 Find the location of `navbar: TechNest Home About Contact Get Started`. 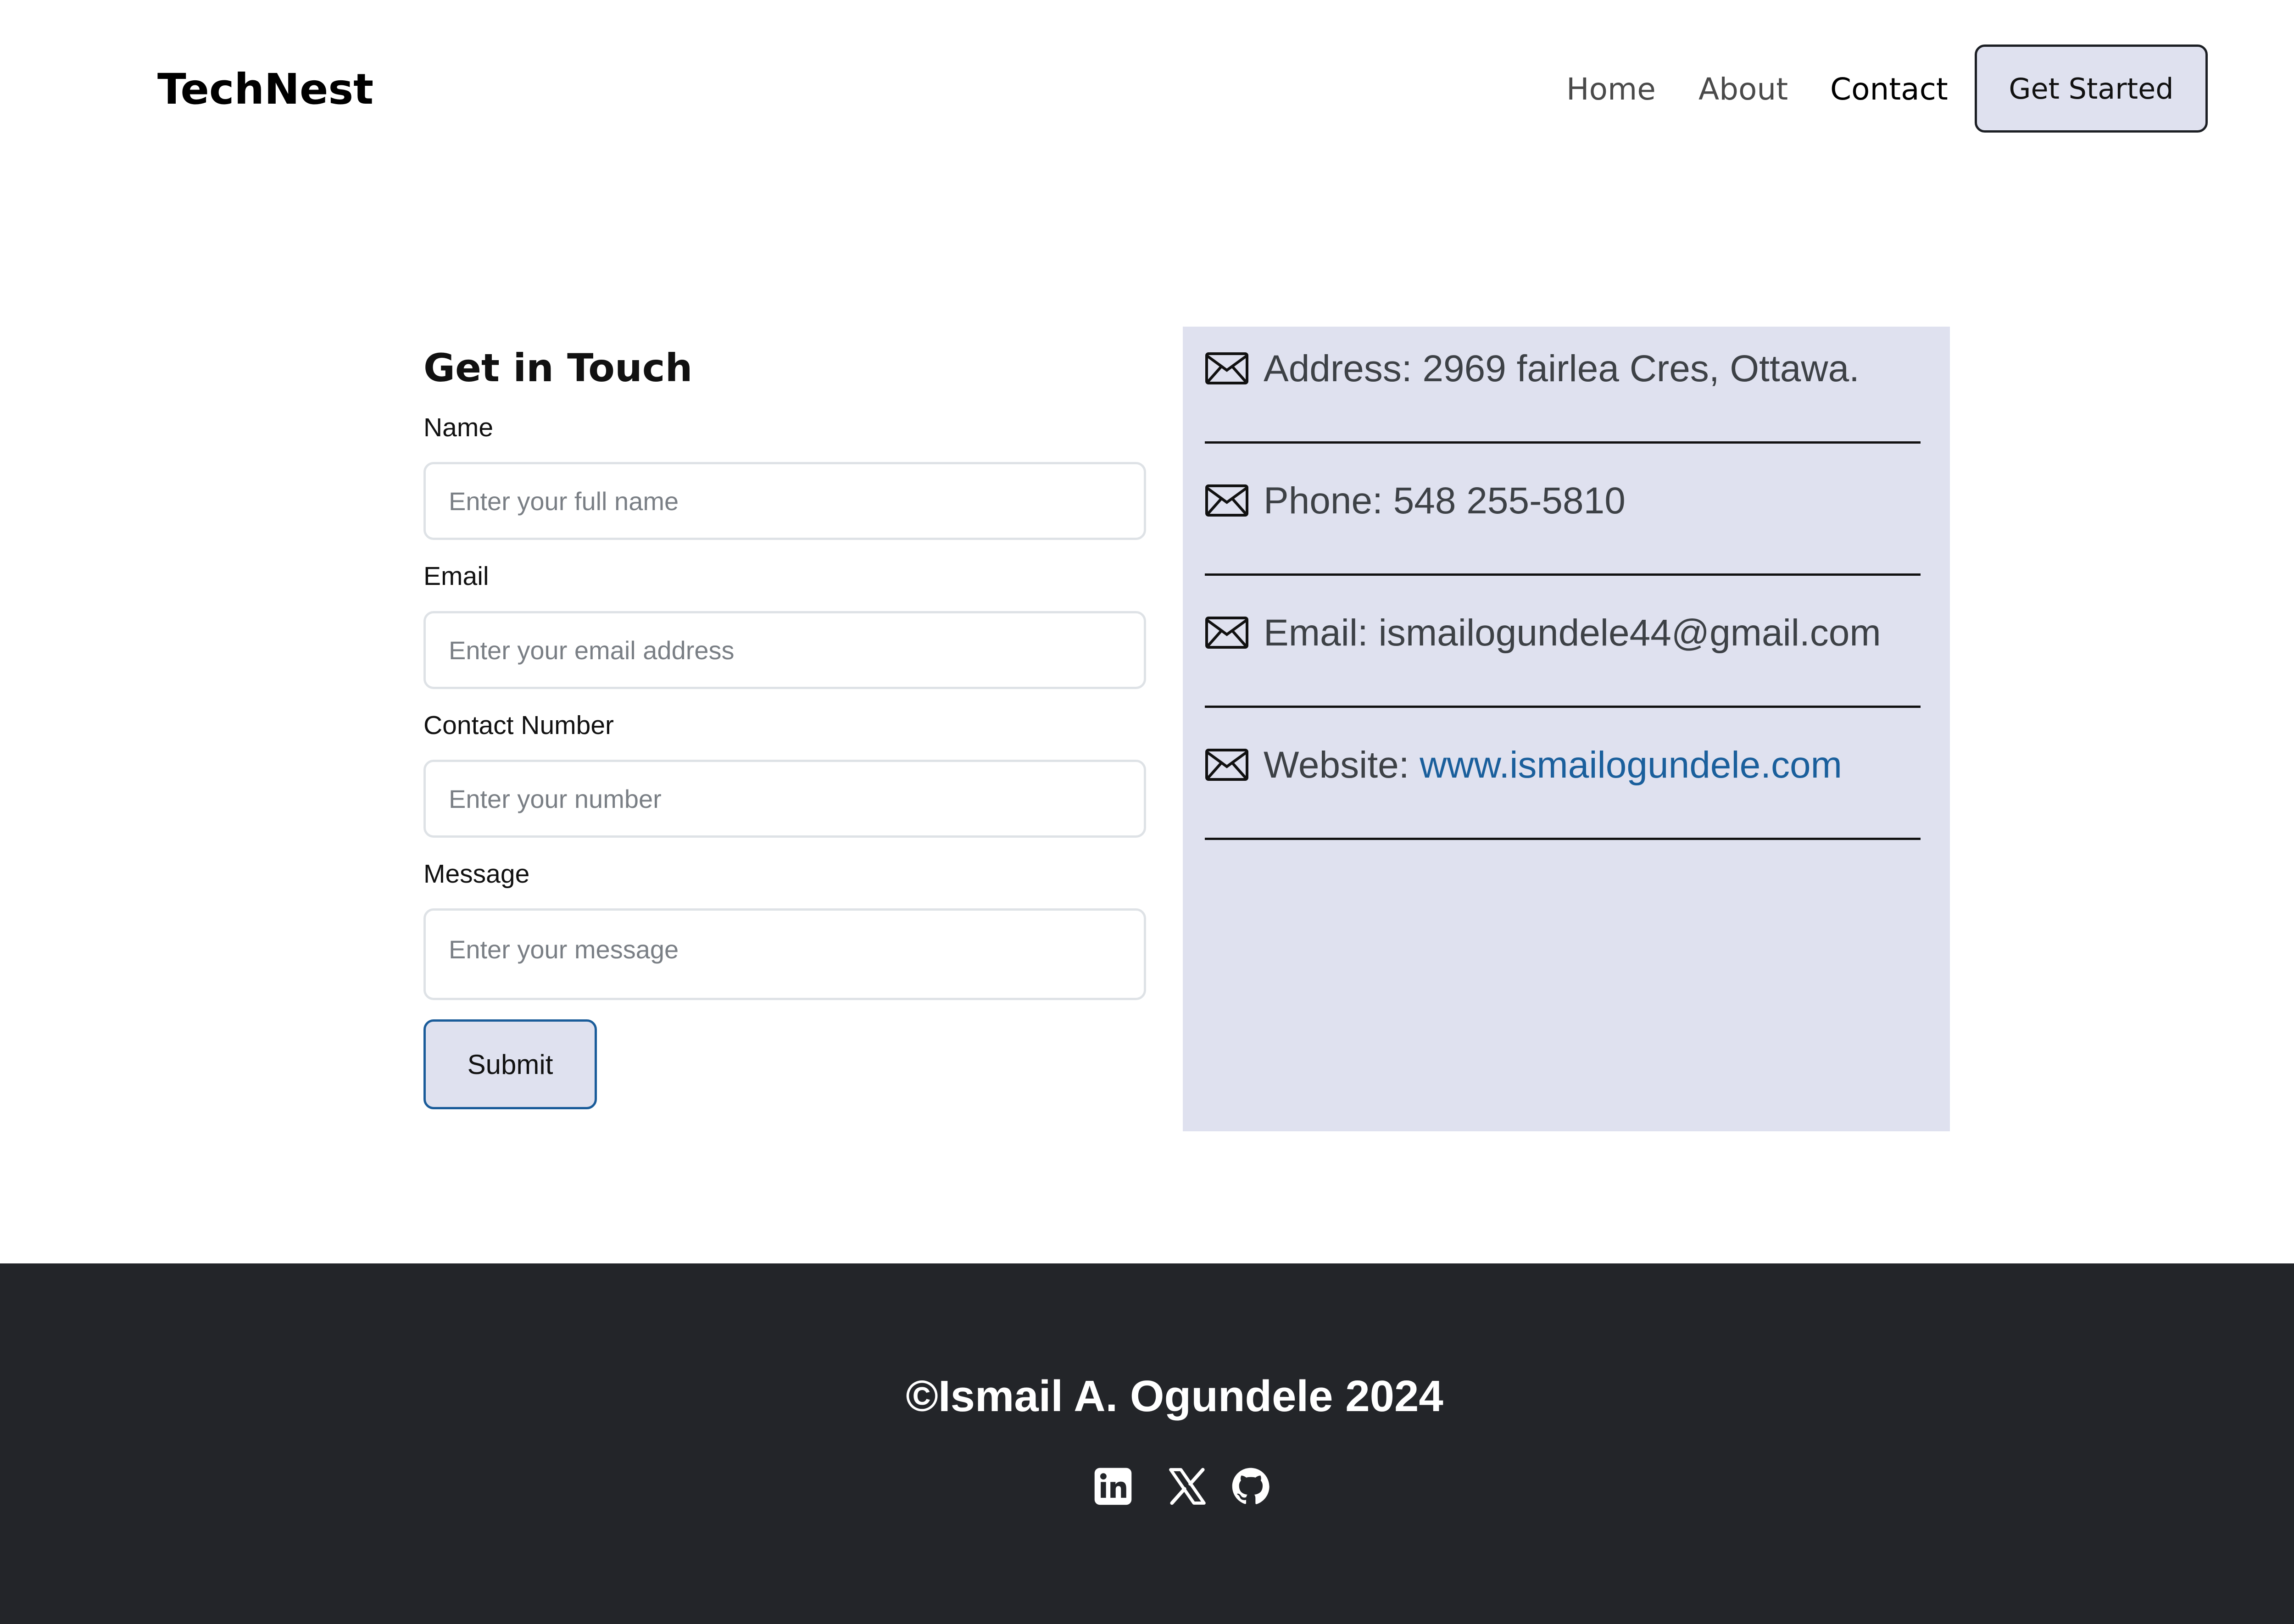

navbar: TechNest Home About Contact Get Started is located at coordinates (1147, 89).